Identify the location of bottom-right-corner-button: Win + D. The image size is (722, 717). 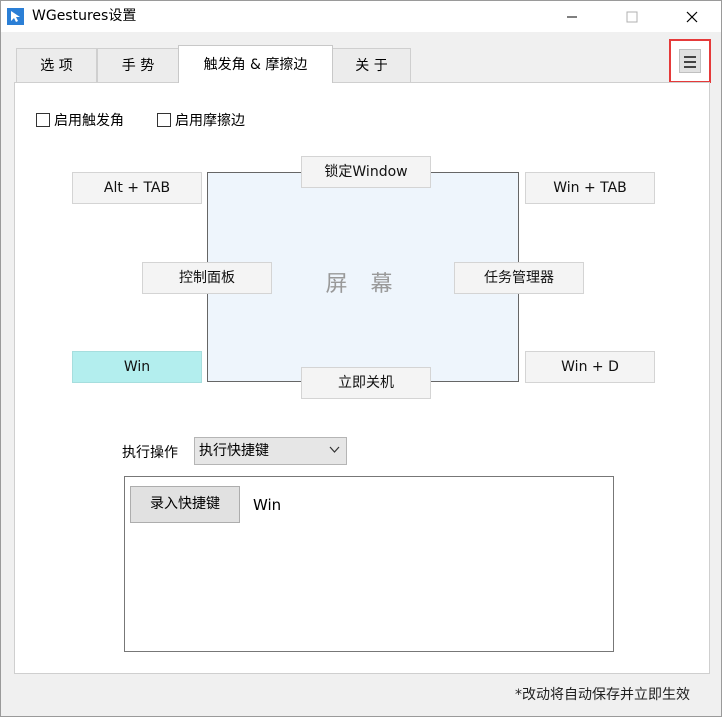
(590, 367).